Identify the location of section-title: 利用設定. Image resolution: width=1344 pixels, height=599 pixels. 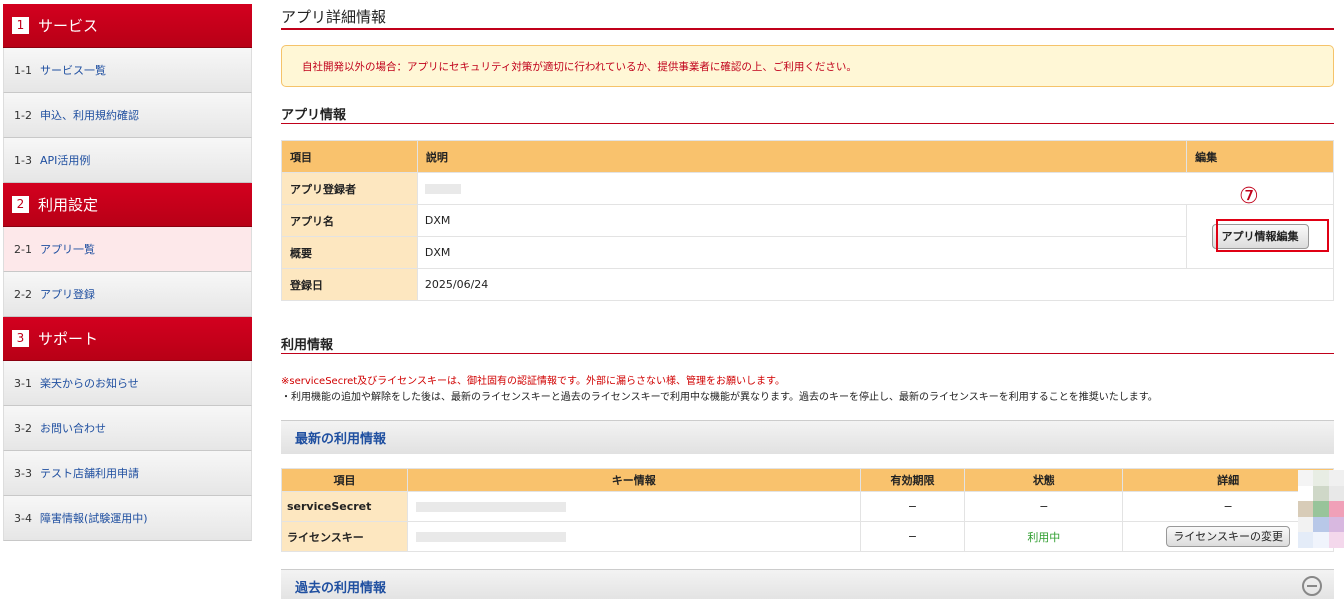
(68, 205).